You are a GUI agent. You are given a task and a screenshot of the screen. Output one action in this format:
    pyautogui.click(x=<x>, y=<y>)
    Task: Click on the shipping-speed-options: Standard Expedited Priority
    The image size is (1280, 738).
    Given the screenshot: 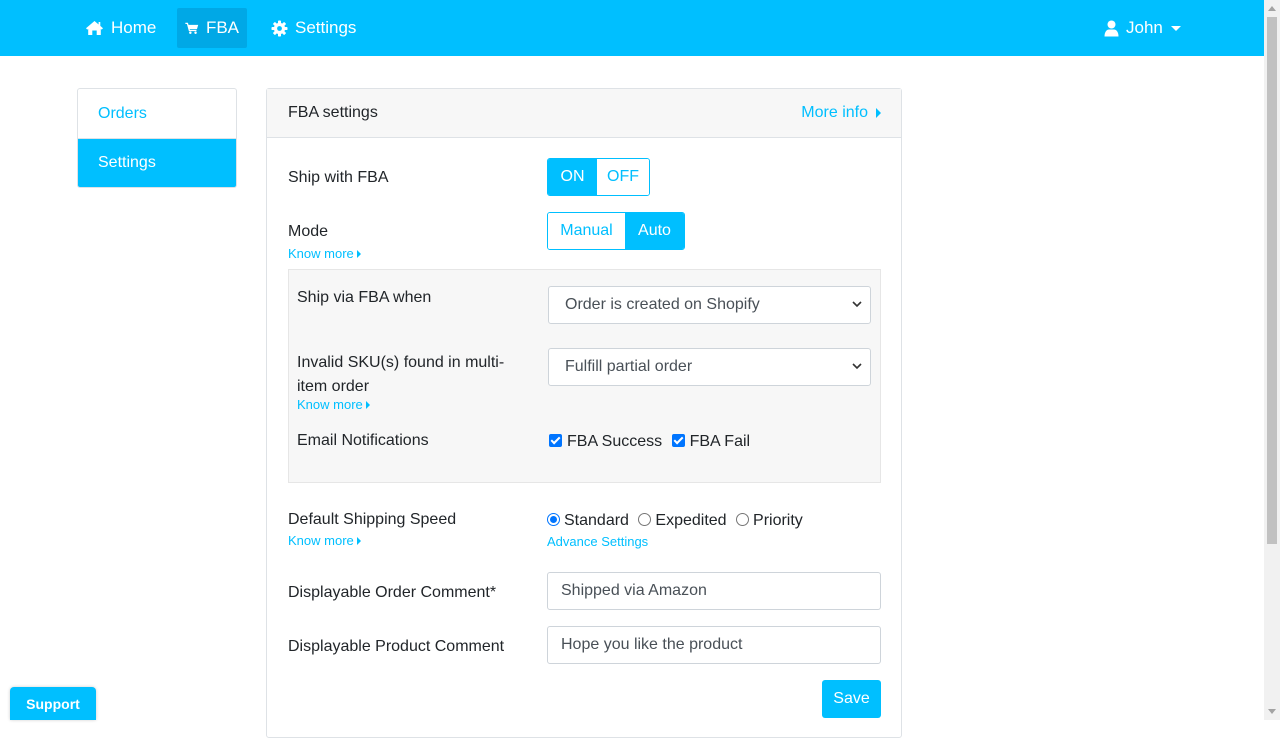 What is the action you would take?
    pyautogui.click(x=675, y=521)
    